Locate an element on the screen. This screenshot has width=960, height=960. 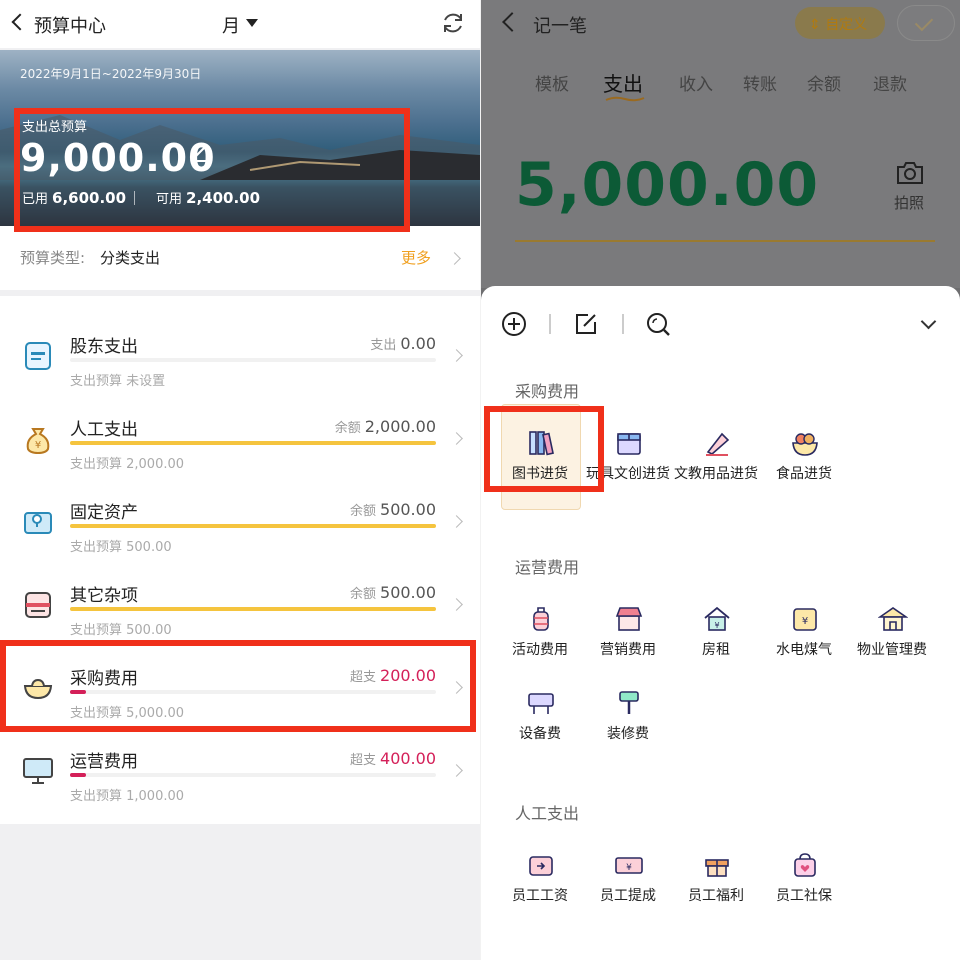
budget-item-operations: 运营费用 超支 400.00 支出预算 1,000.00 is located at coordinates (240, 774).